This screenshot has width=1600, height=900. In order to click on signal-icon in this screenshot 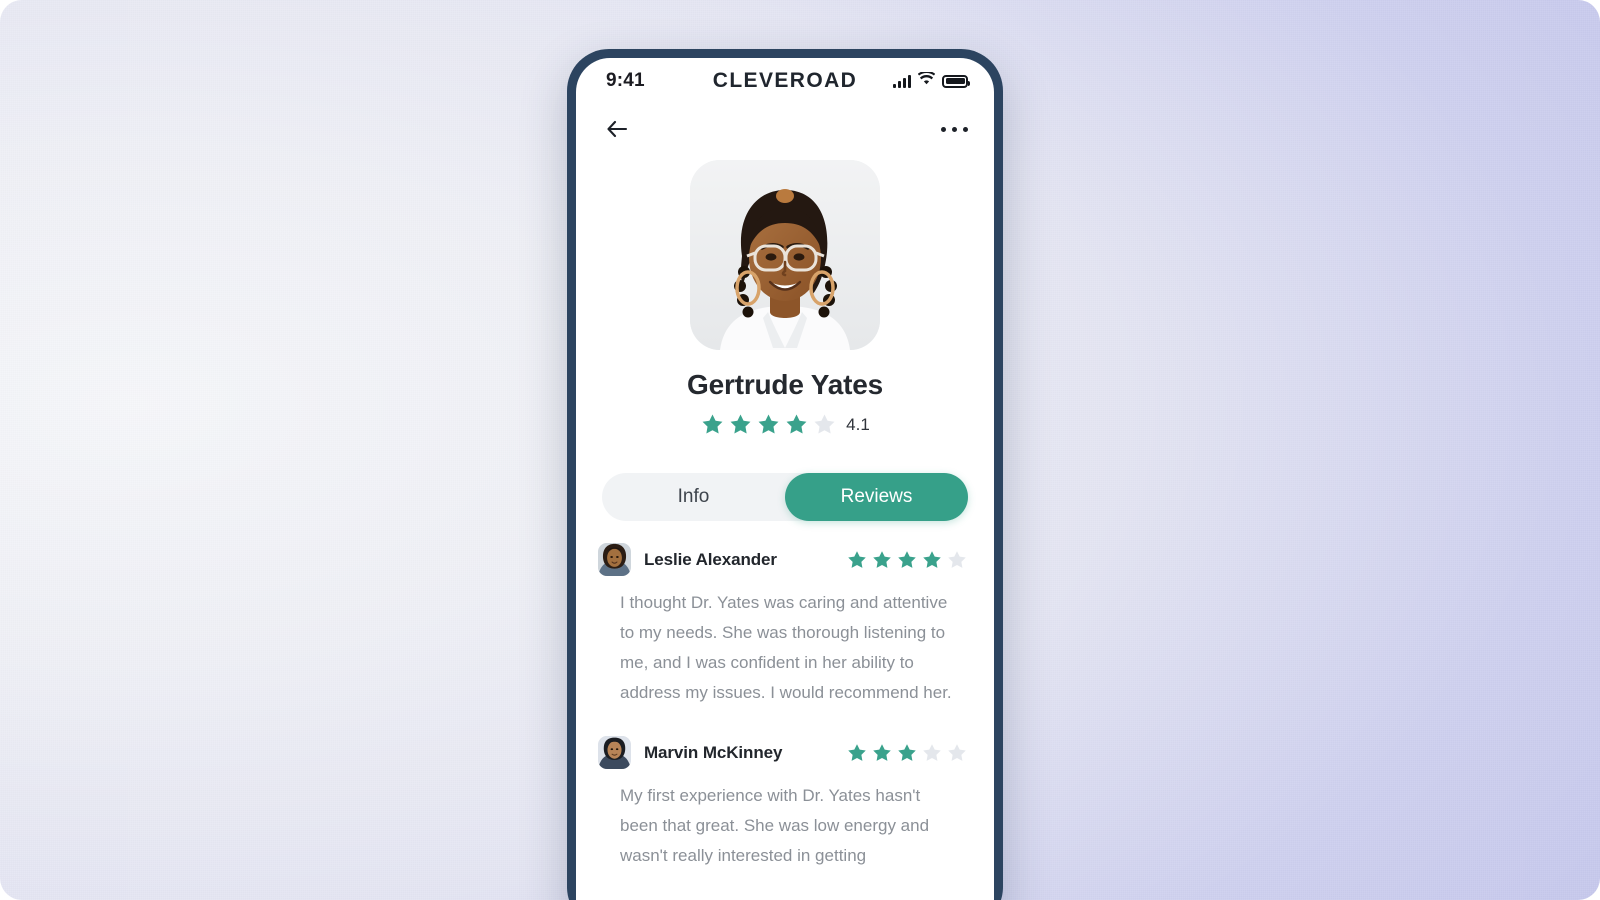, I will do `click(902, 81)`.